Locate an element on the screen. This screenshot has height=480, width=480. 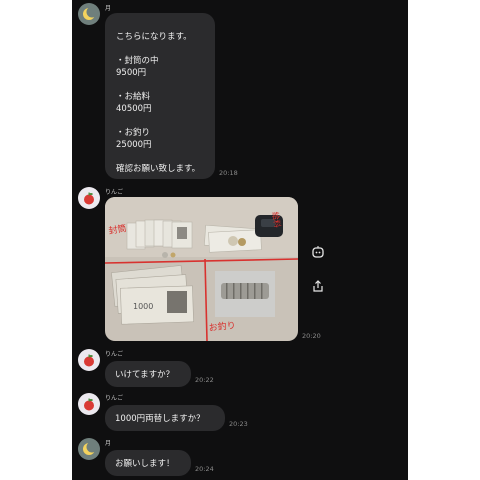
bill-pile-change: 1000 is located at coordinates (152, 295).